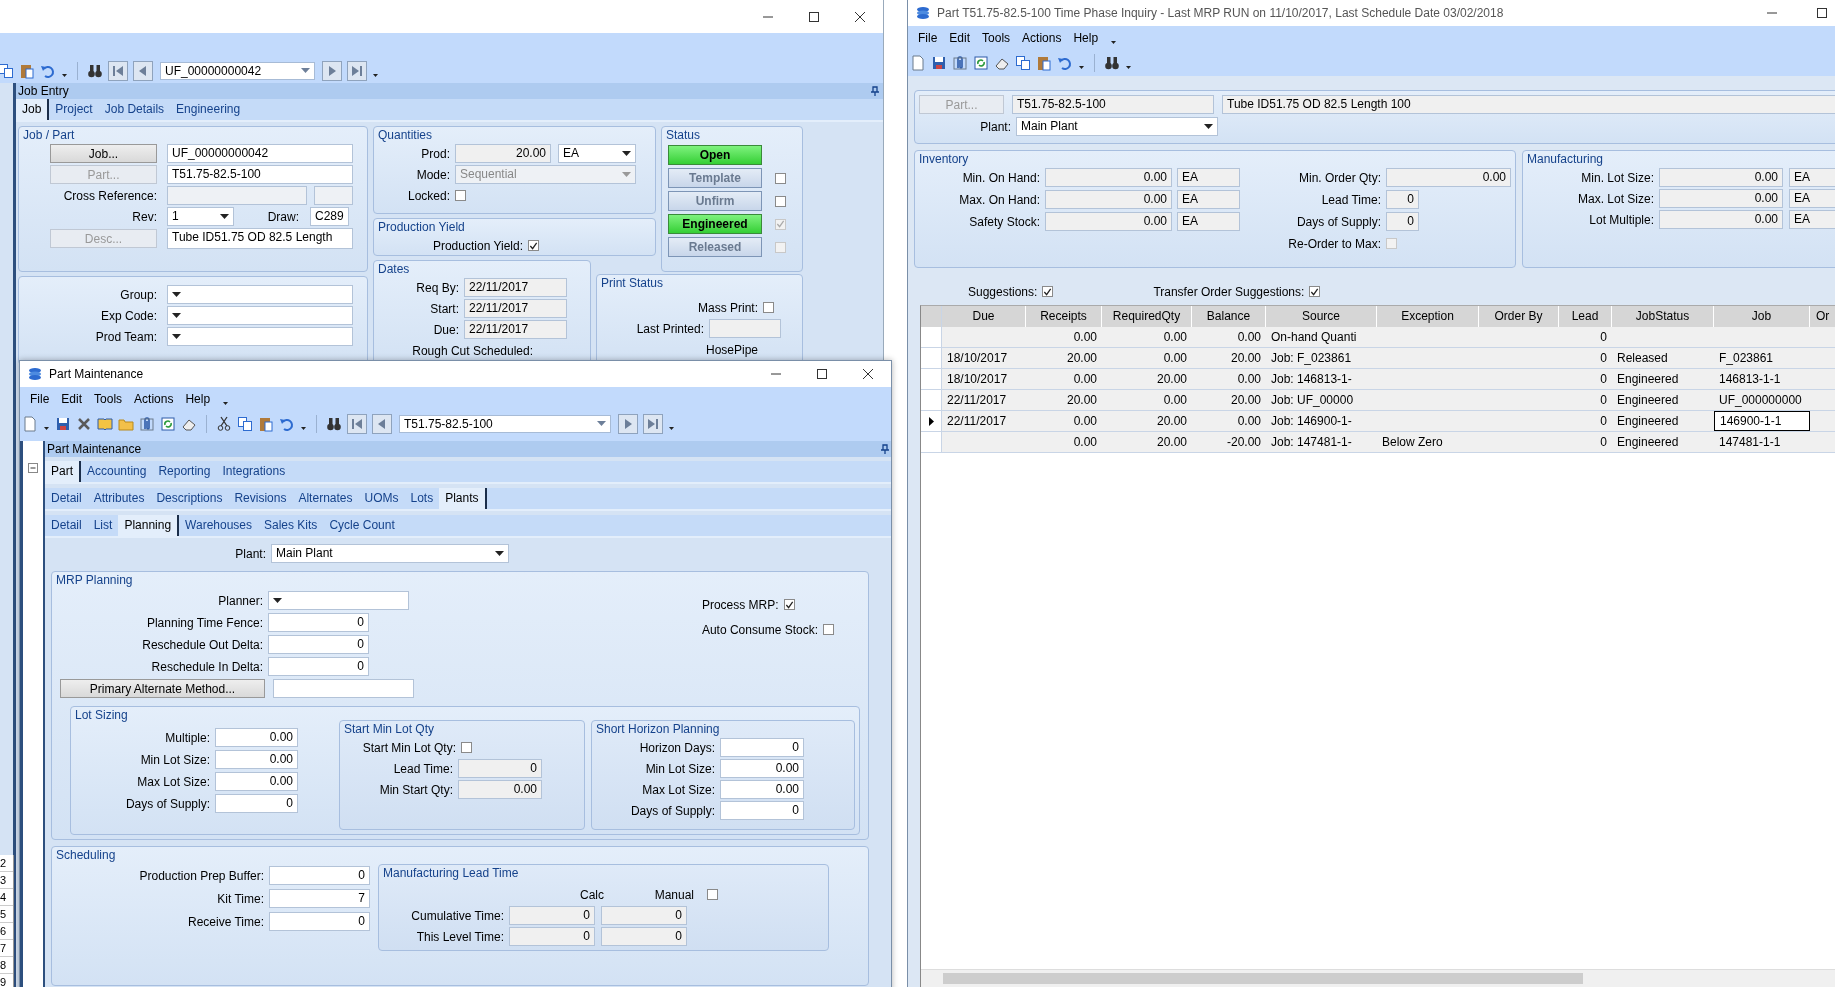 Image resolution: width=1835 pixels, height=987 pixels. I want to click on previous-icon, so click(143, 70).